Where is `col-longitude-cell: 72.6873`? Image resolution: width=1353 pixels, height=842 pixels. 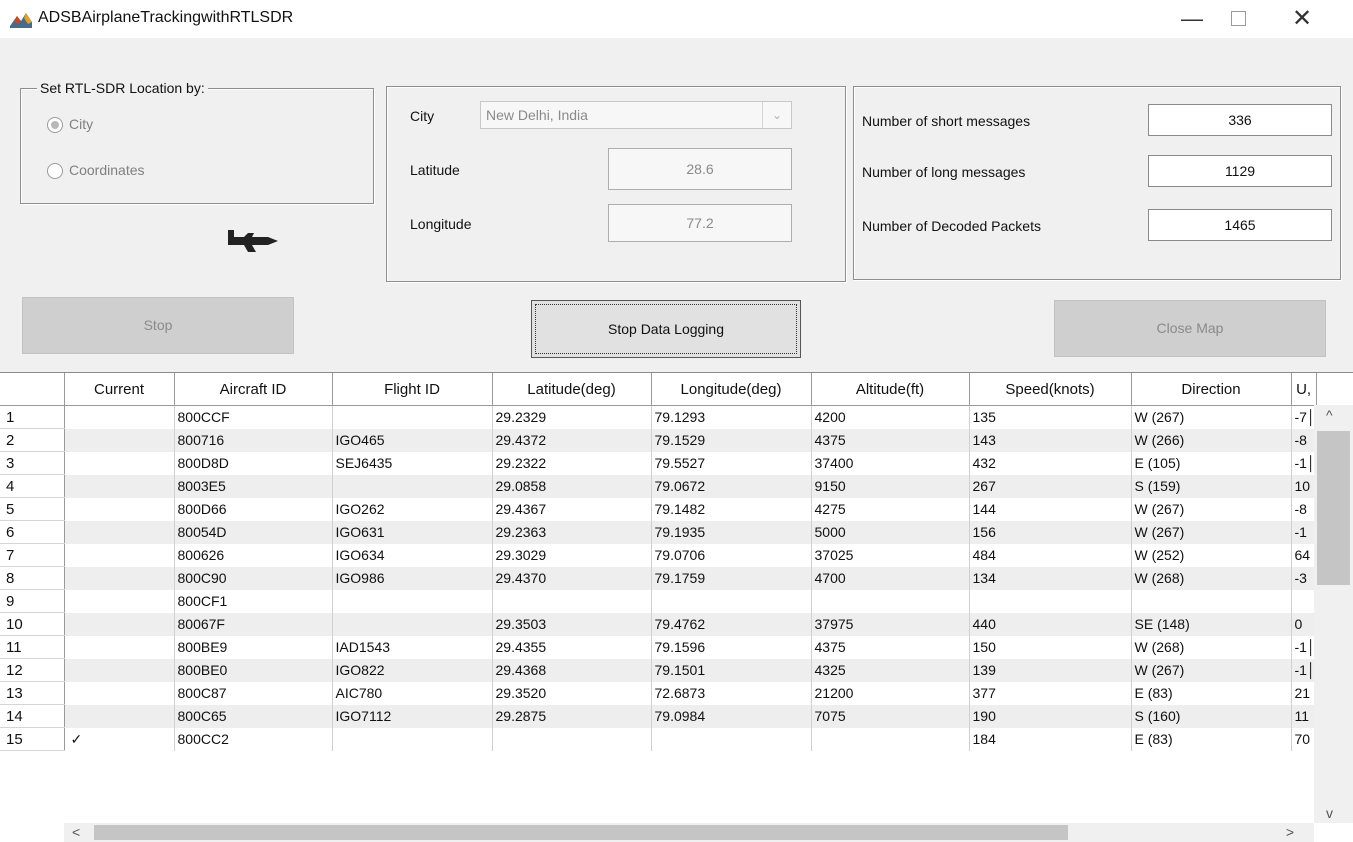
col-longitude-cell: 72.6873 is located at coordinates (731, 693).